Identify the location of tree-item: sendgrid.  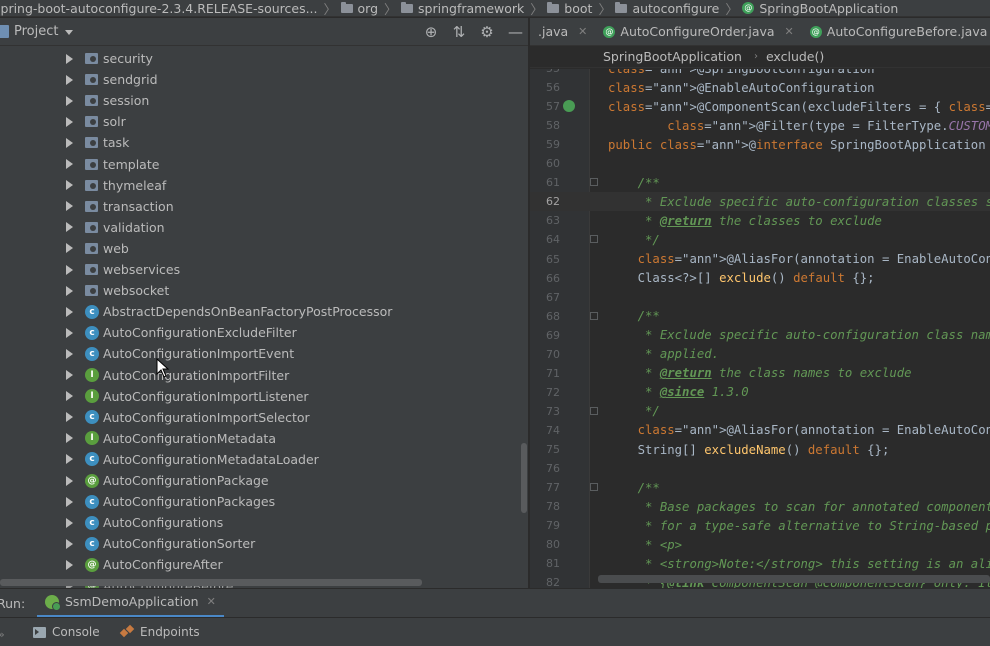
(260, 79).